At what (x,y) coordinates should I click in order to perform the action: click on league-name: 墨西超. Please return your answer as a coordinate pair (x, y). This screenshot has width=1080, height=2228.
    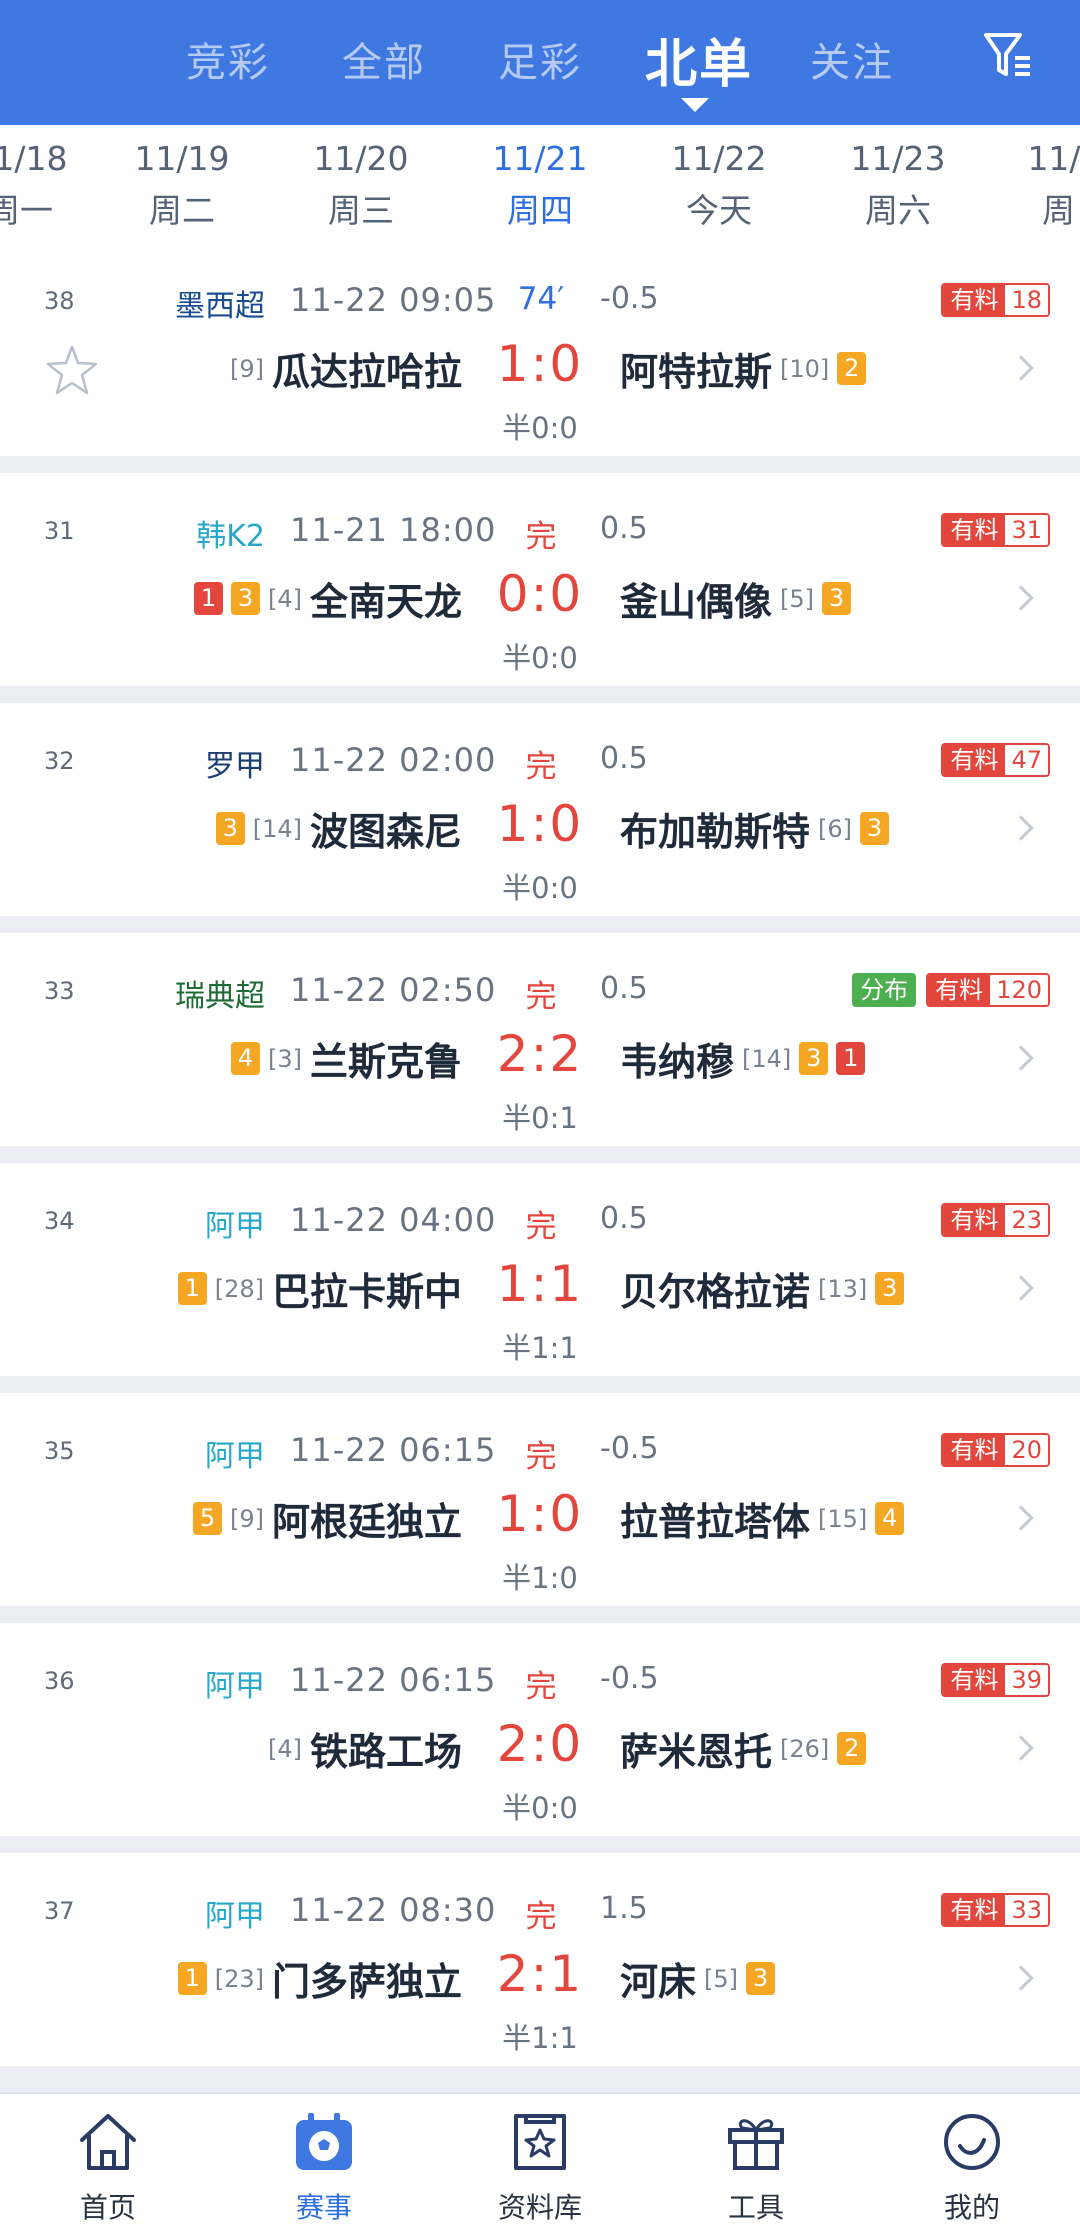
    Looking at the image, I should click on (167, 303).